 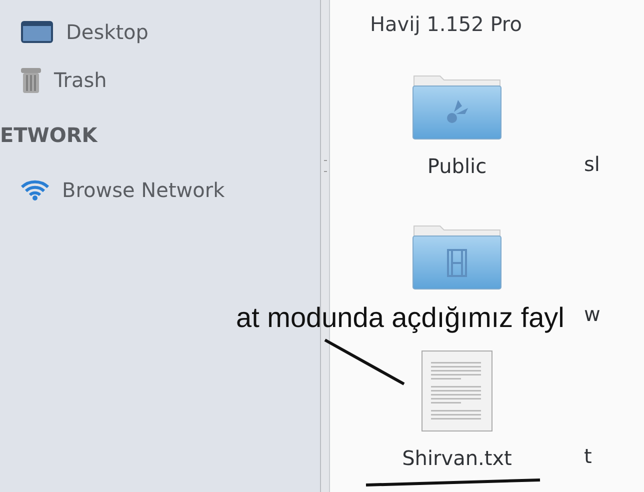 I want to click on annotation-text: at modunda açdığımız fayl, so click(x=400, y=318).